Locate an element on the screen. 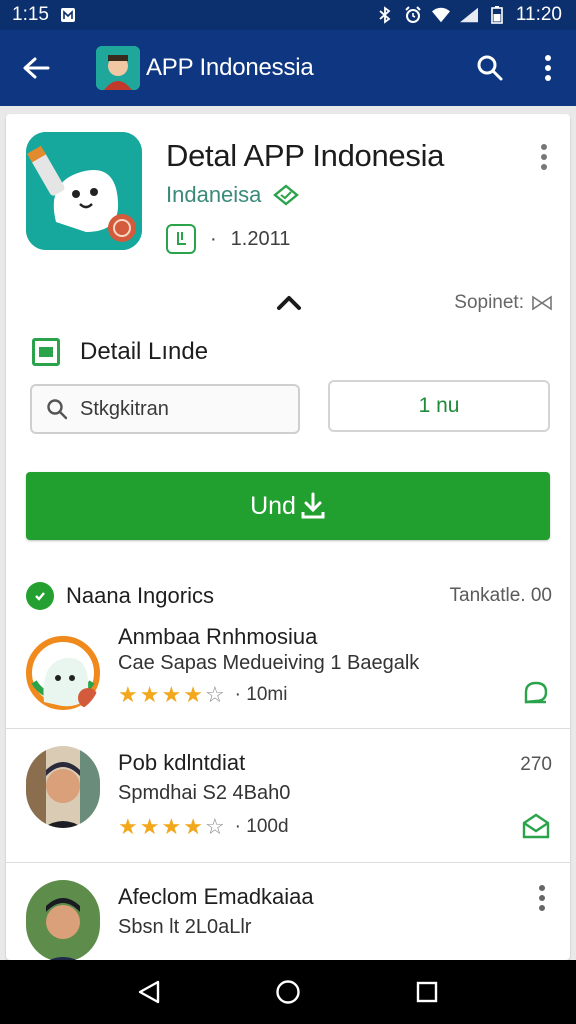  app-icon is located at coordinates (84, 191).